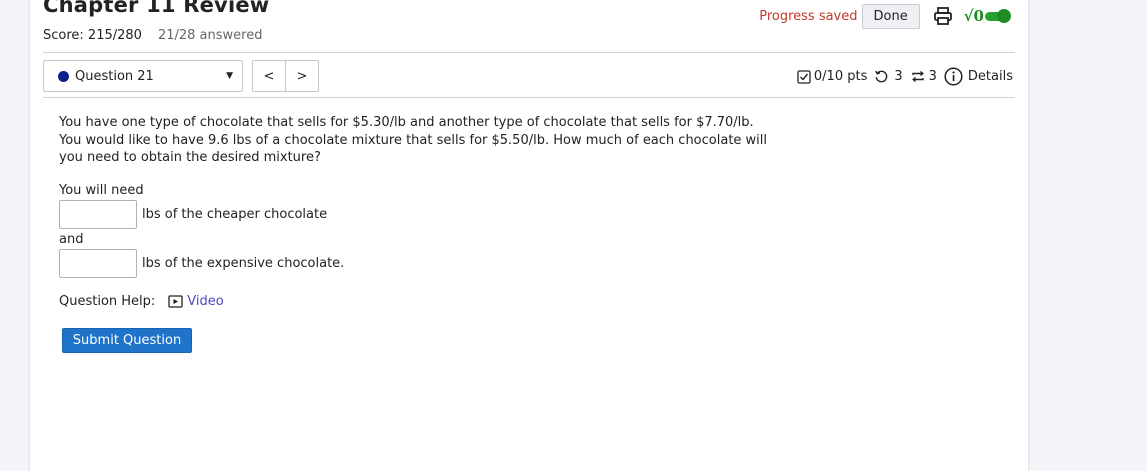 The height and width of the screenshot is (471, 1147). I want to click on sqrt-icon: √0, so click(973, 16).